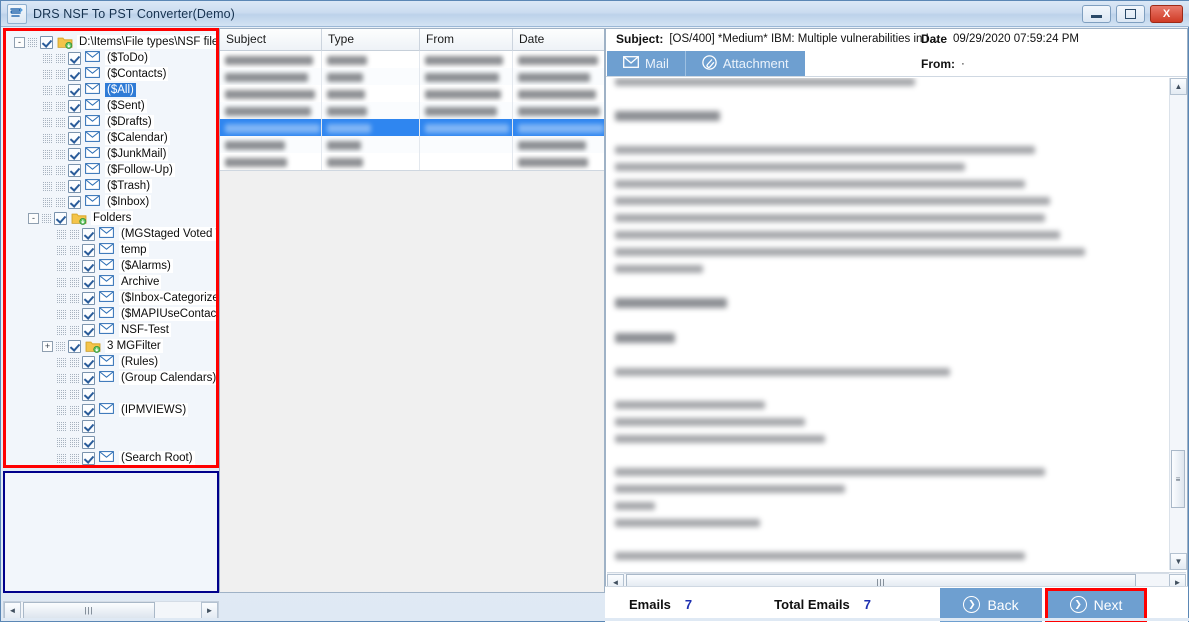 Image resolution: width=1189 pixels, height=622 pixels. I want to click on tree-item: temp, so click(112, 250).